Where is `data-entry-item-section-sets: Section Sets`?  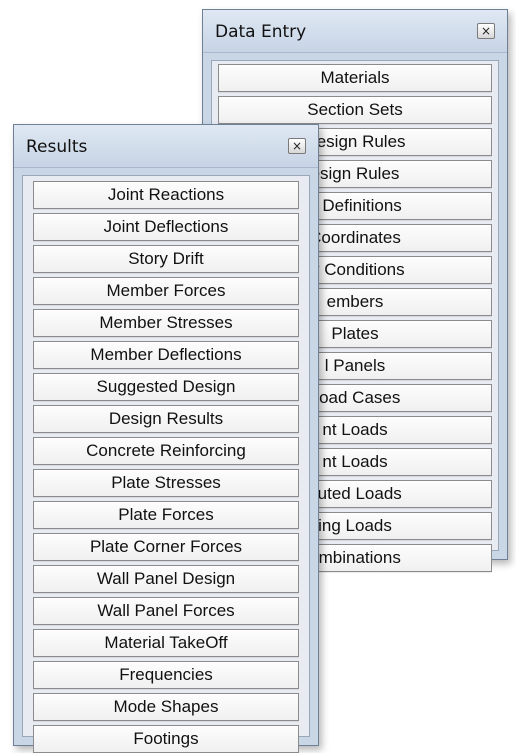
data-entry-item-section-sets: Section Sets is located at coordinates (355, 110).